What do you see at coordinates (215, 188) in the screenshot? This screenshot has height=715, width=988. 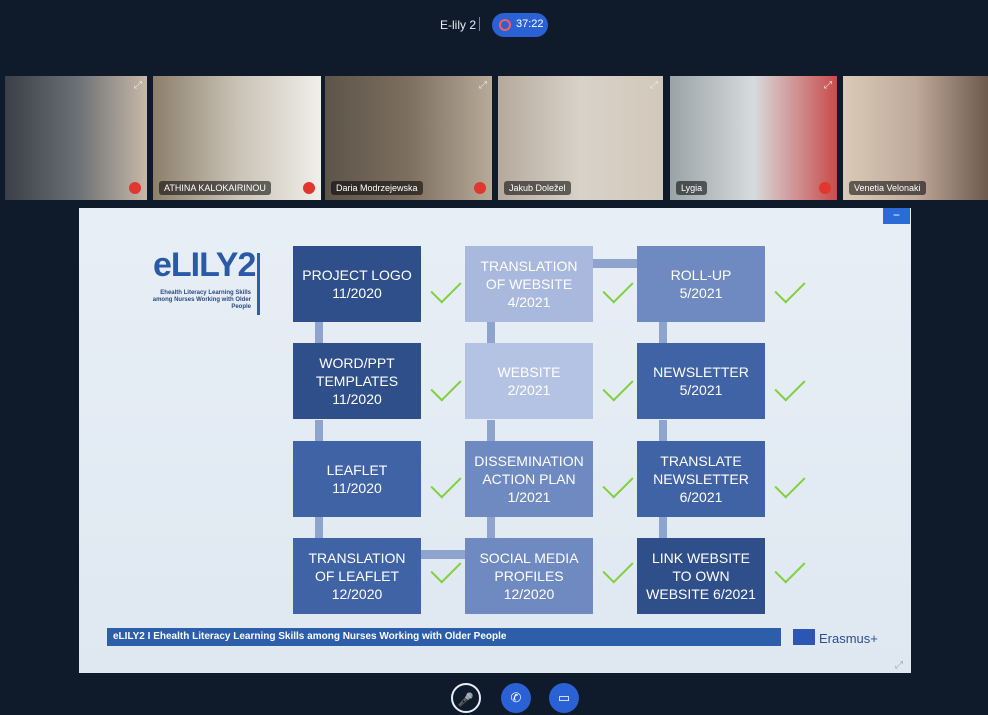 I see `participant-name: ATHINA KALOKAIRINOU` at bounding box center [215, 188].